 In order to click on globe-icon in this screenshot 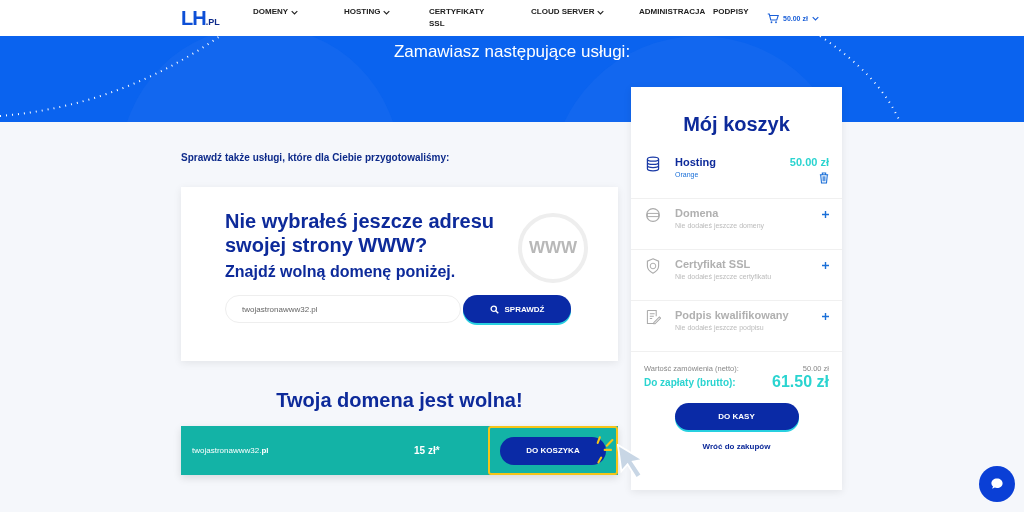, I will do `click(653, 215)`.